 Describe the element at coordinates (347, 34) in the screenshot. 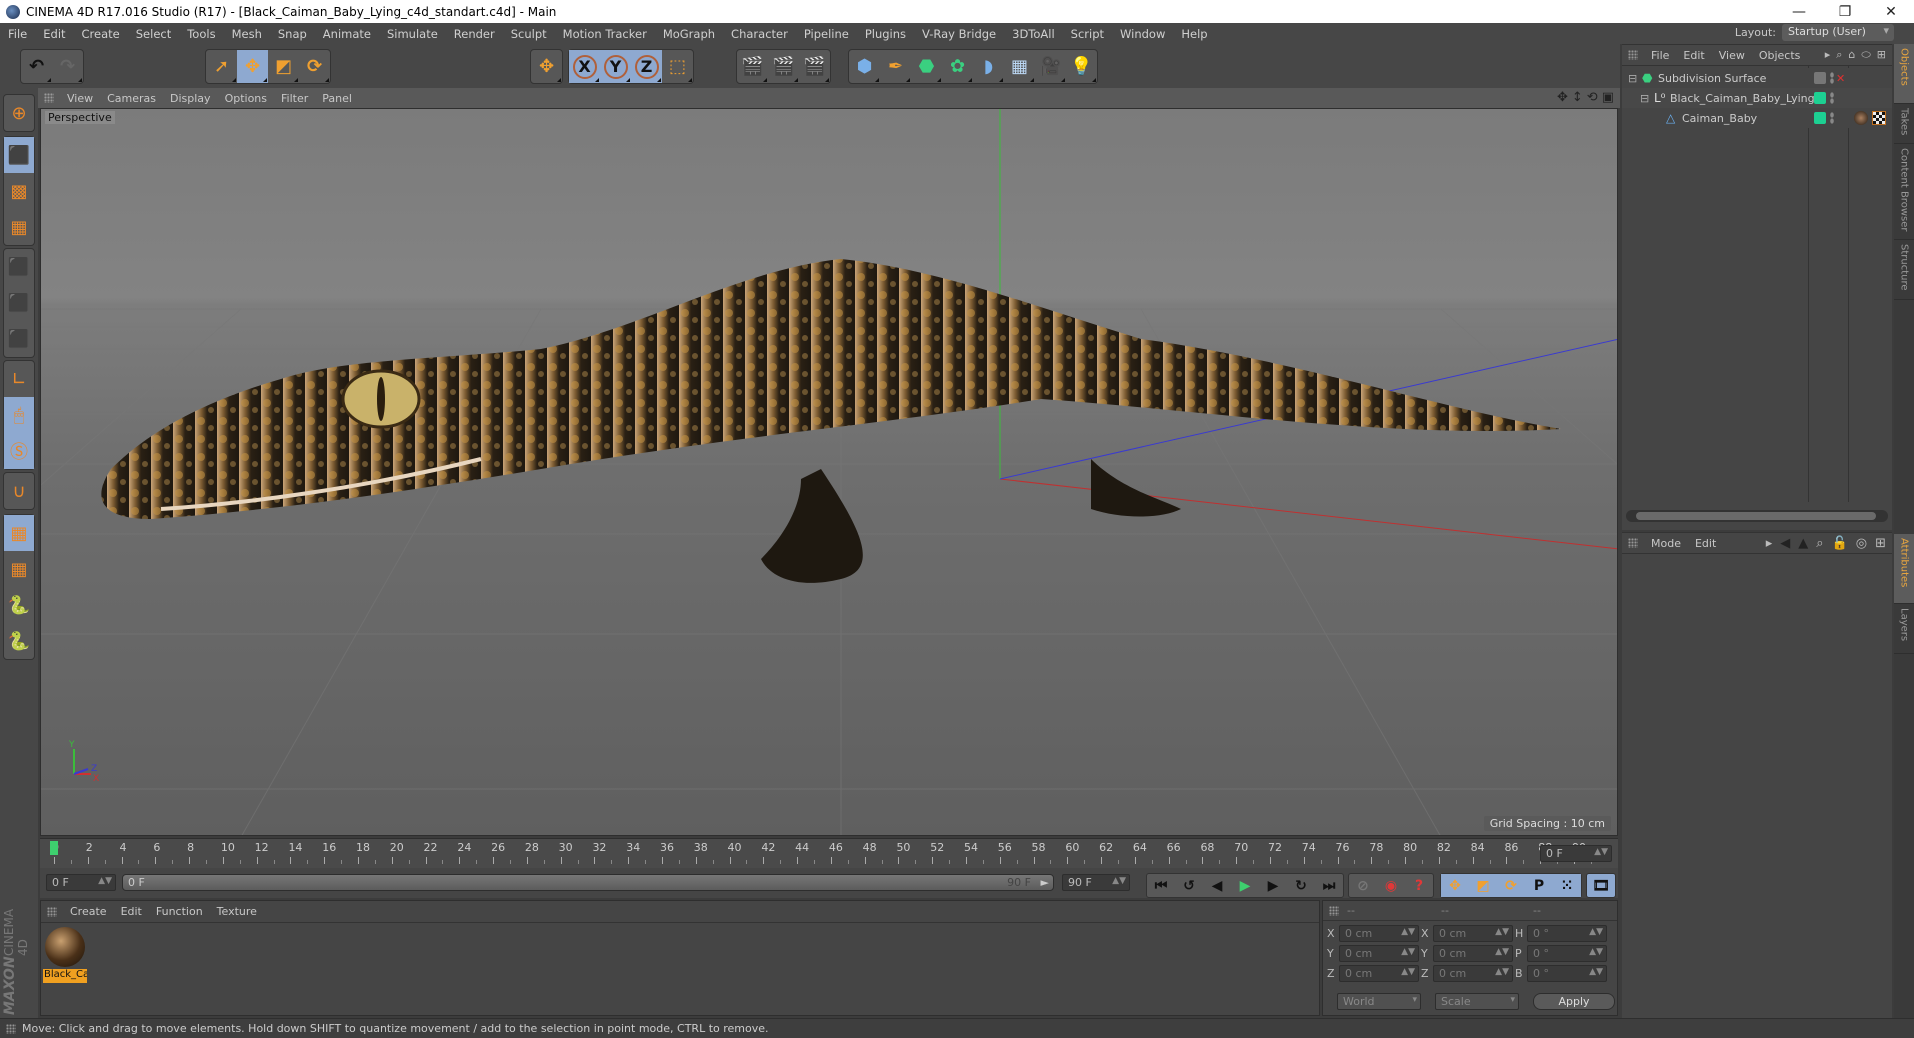

I see `menu-animate: Animate` at that location.